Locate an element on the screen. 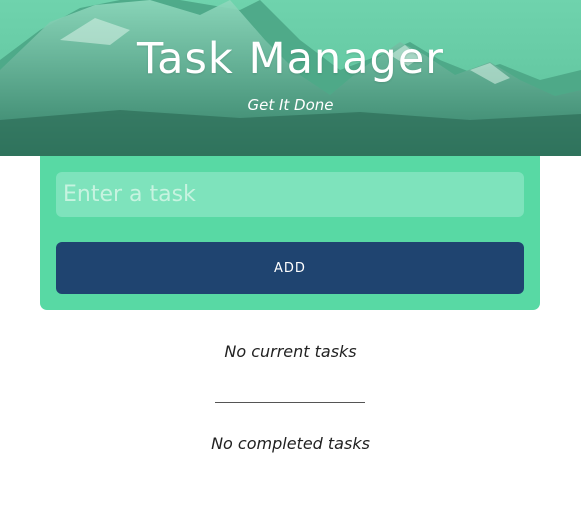 The width and height of the screenshot is (581, 516). section-divider is located at coordinates (290, 402).